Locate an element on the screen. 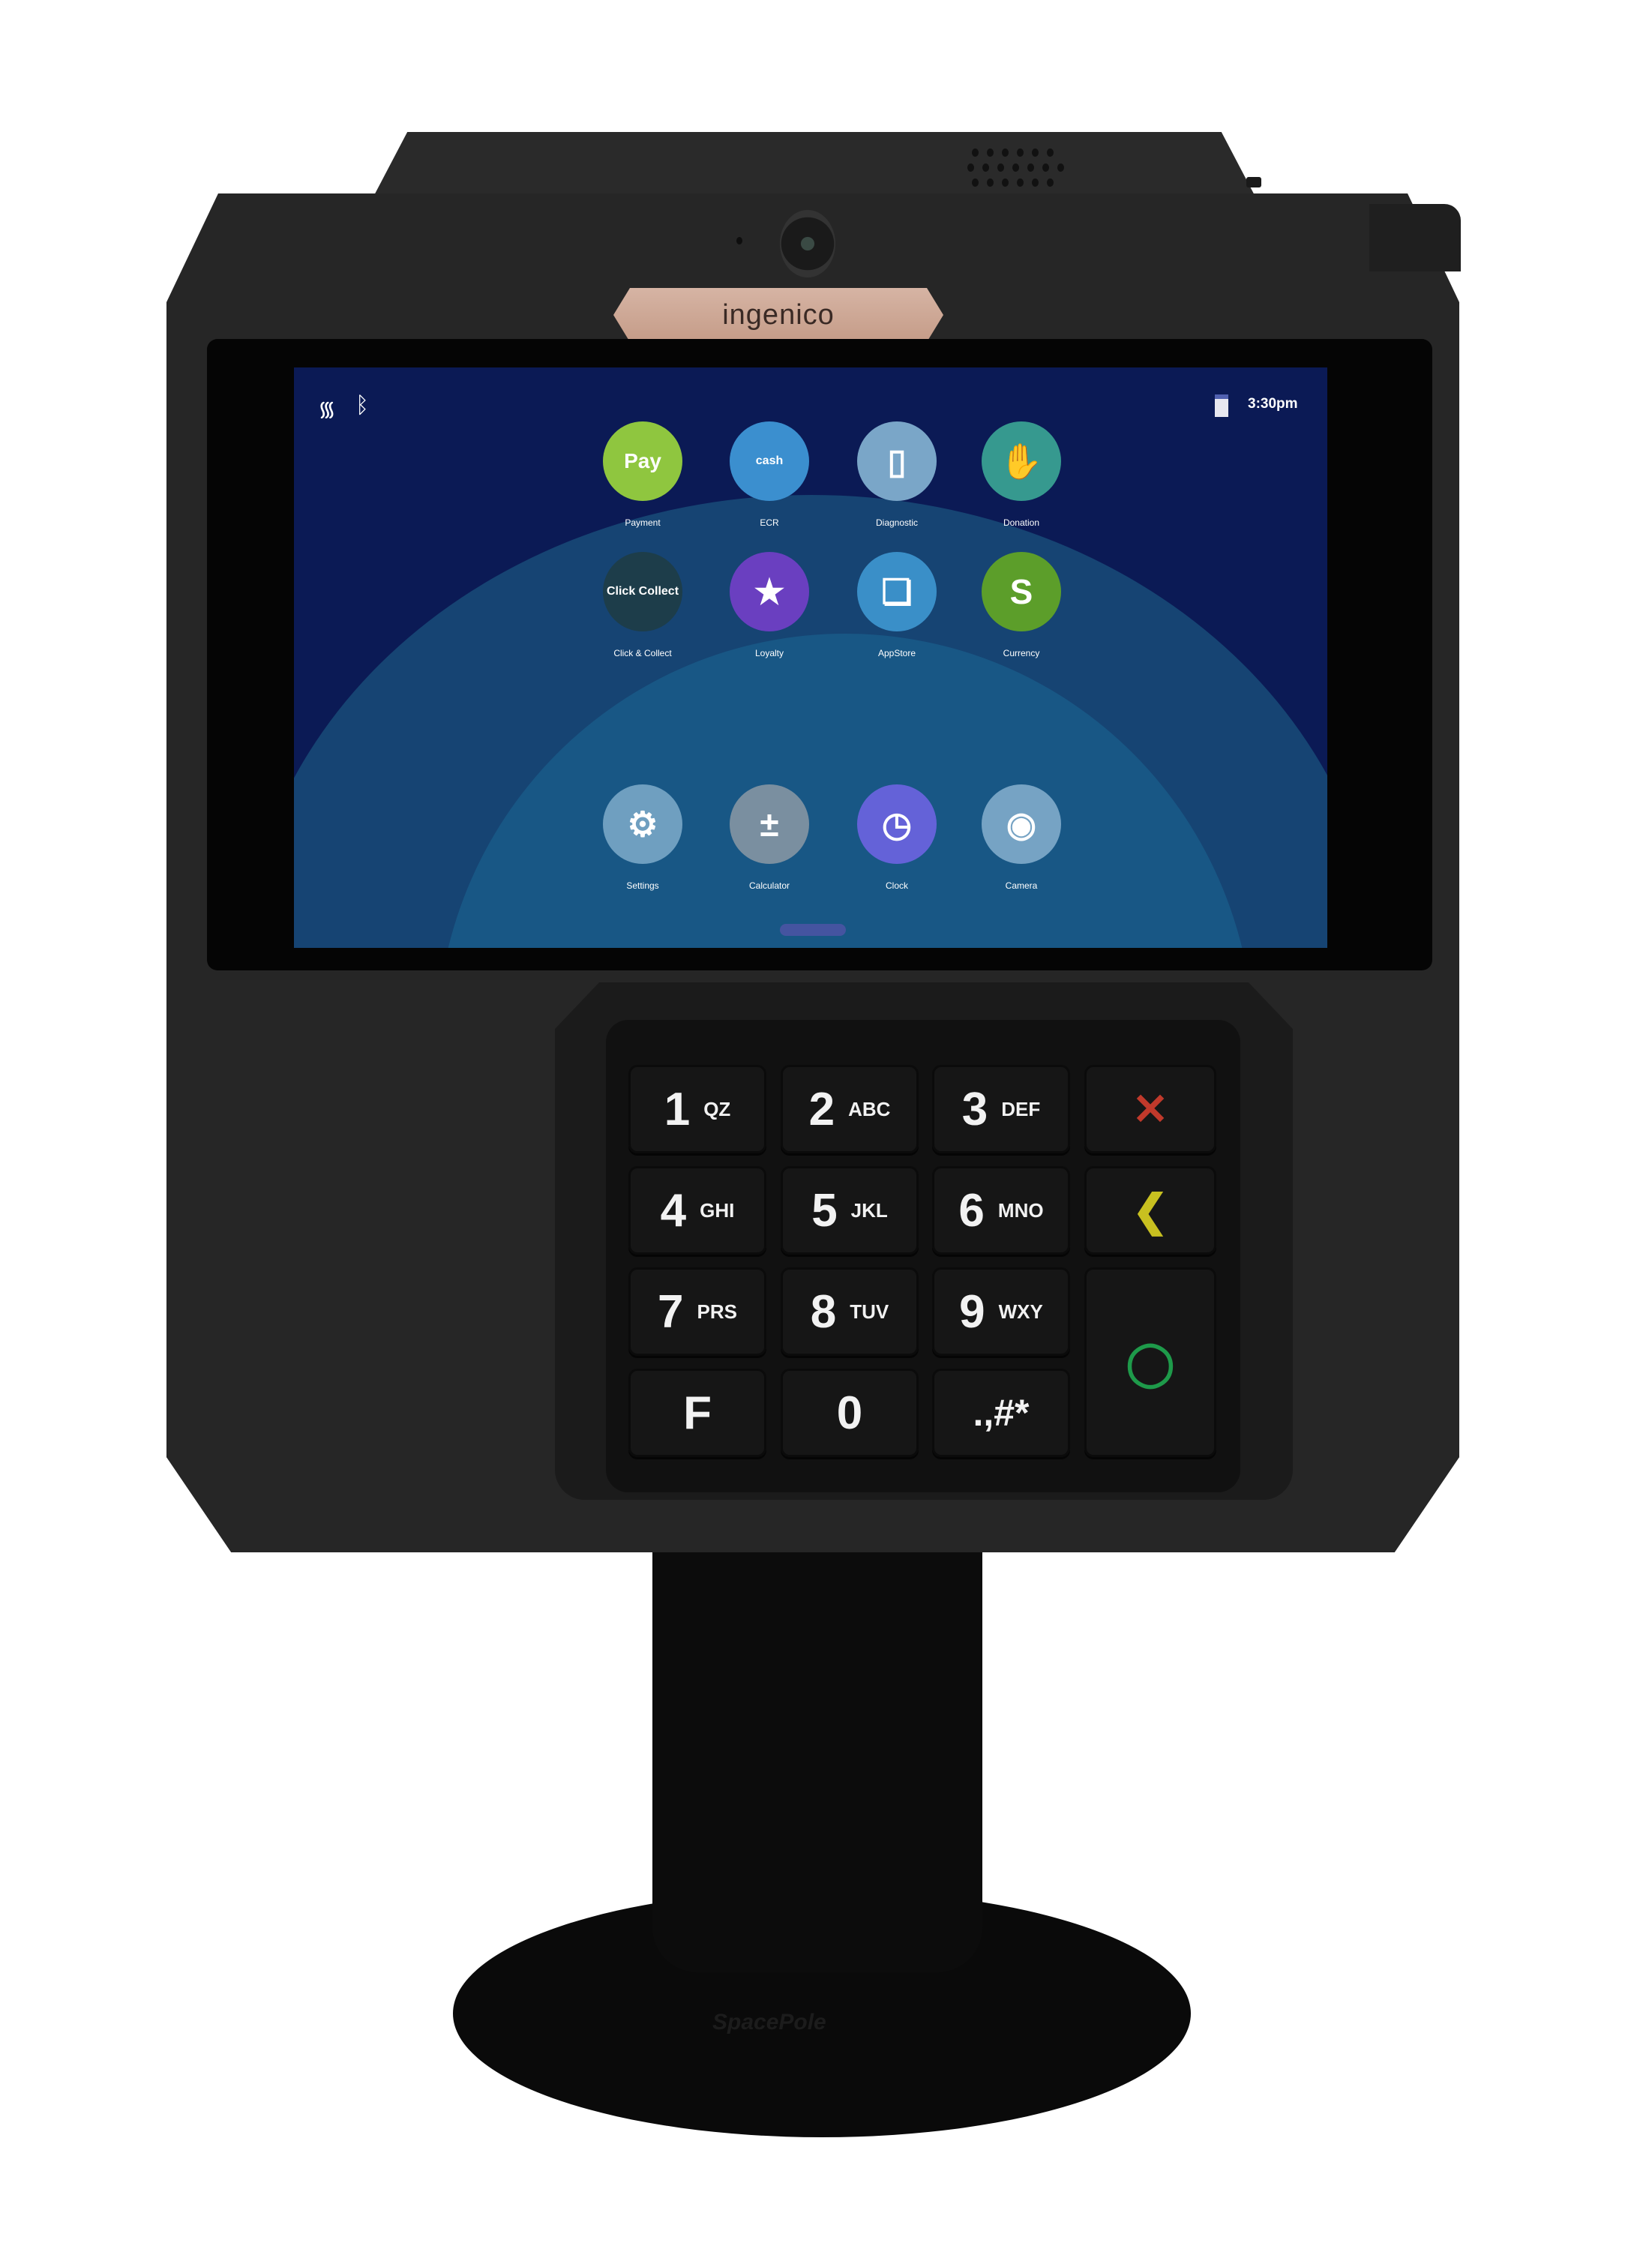 The image size is (1652, 2258). key-2: 2 ABC is located at coordinates (850, 1109).